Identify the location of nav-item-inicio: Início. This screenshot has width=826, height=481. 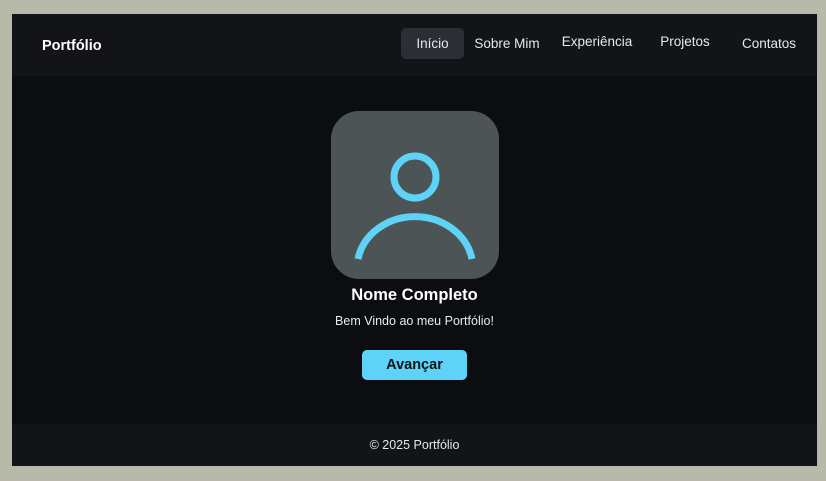
(432, 43).